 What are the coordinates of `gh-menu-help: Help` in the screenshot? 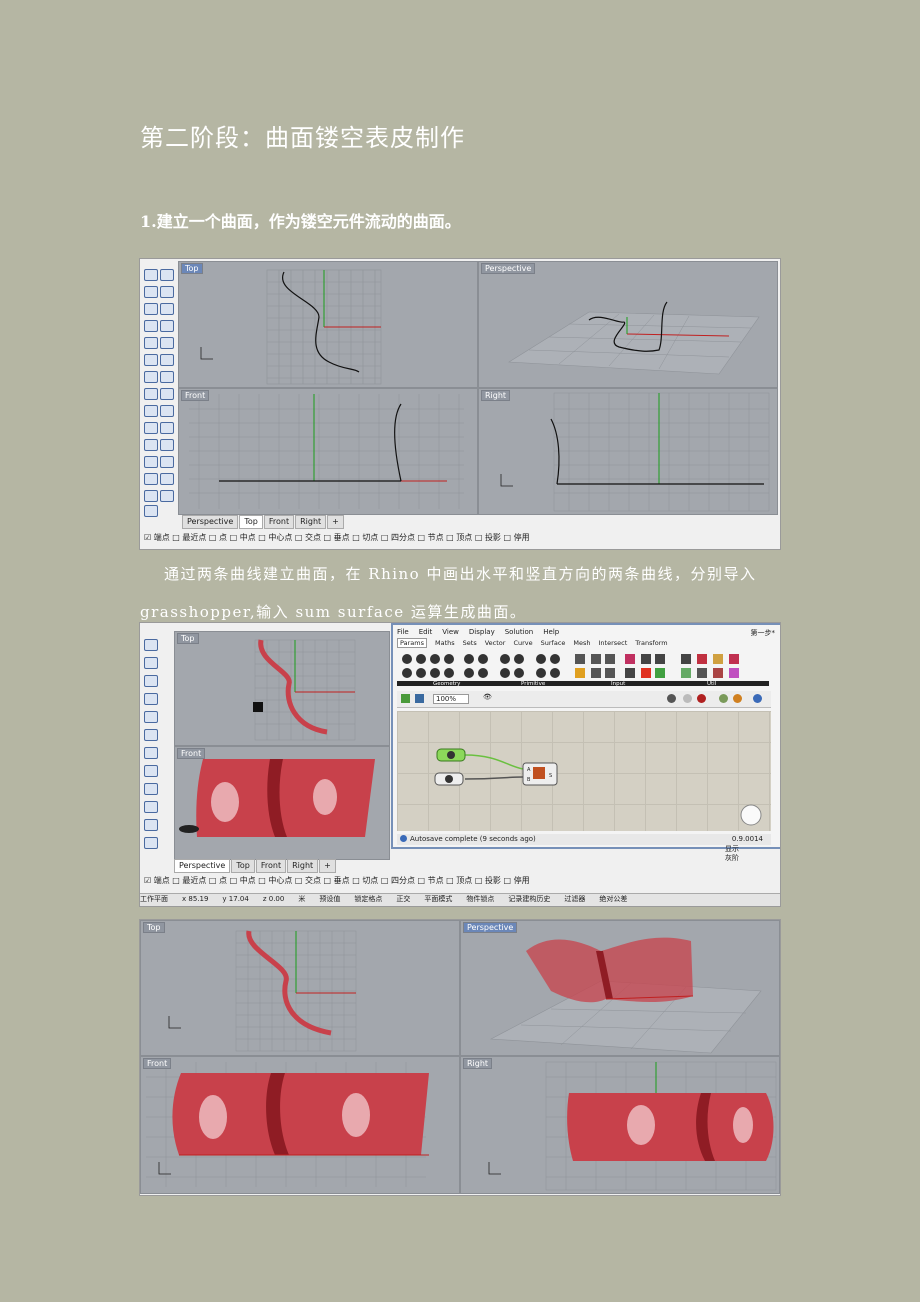 It's located at (551, 632).